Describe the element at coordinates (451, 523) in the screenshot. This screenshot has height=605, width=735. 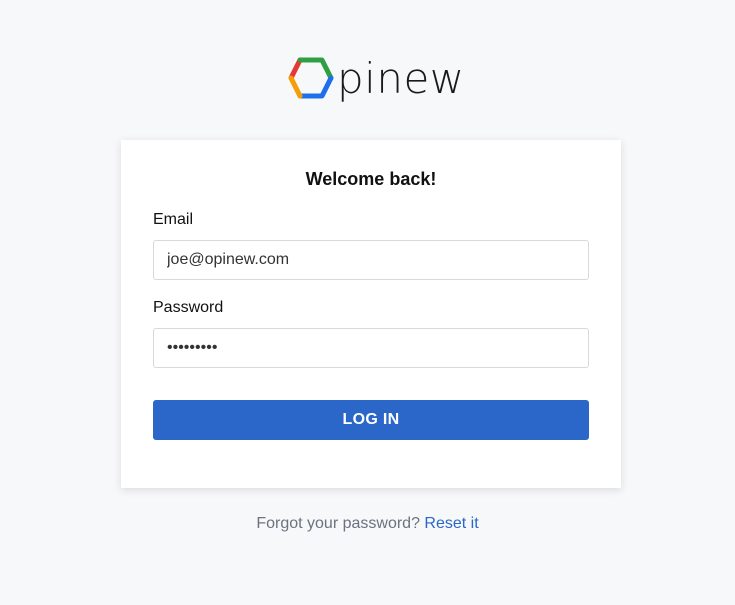
I see `reset-password-link: Reset it` at that location.